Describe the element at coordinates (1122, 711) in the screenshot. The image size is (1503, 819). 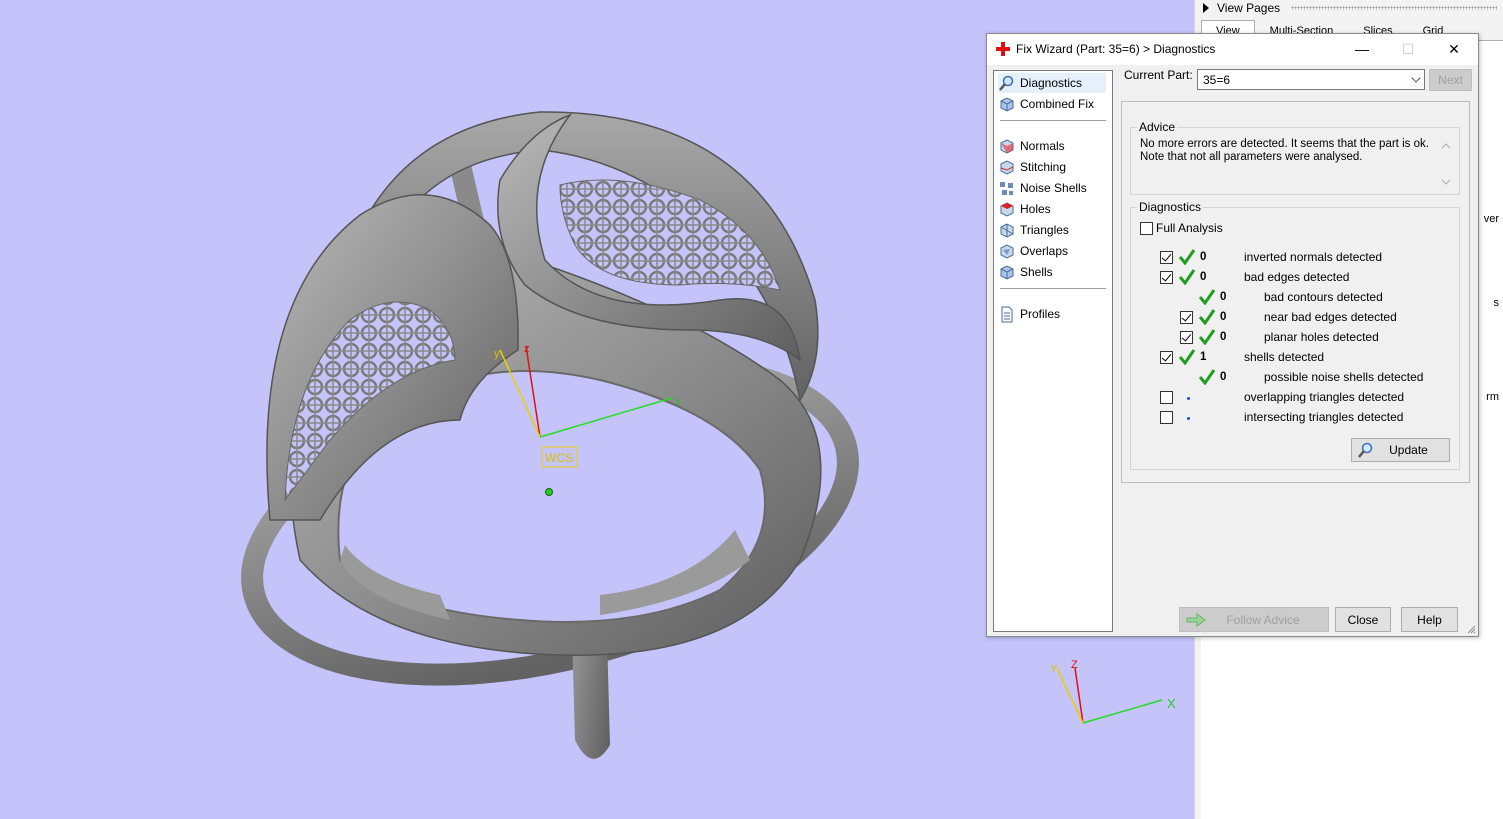
I see `orient-x-axis` at that location.